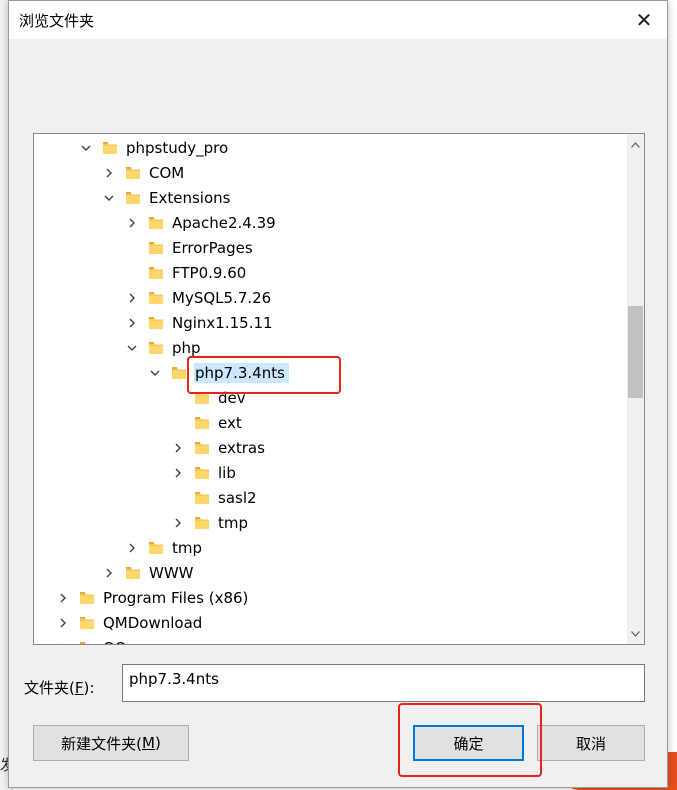 The height and width of the screenshot is (790, 677). I want to click on tree-item-label: php7.3.4nts, so click(241, 372).